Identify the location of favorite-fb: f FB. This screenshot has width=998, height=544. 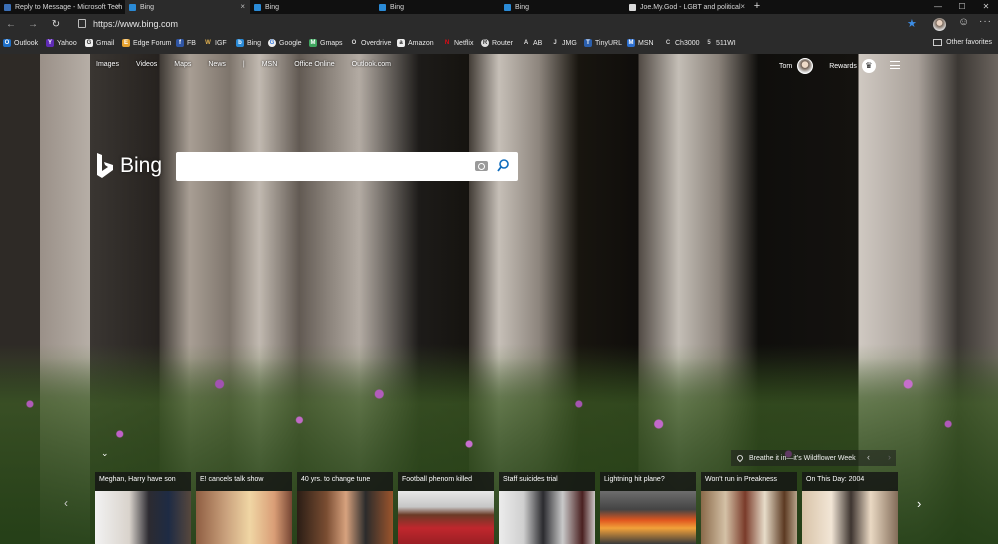
(186, 43).